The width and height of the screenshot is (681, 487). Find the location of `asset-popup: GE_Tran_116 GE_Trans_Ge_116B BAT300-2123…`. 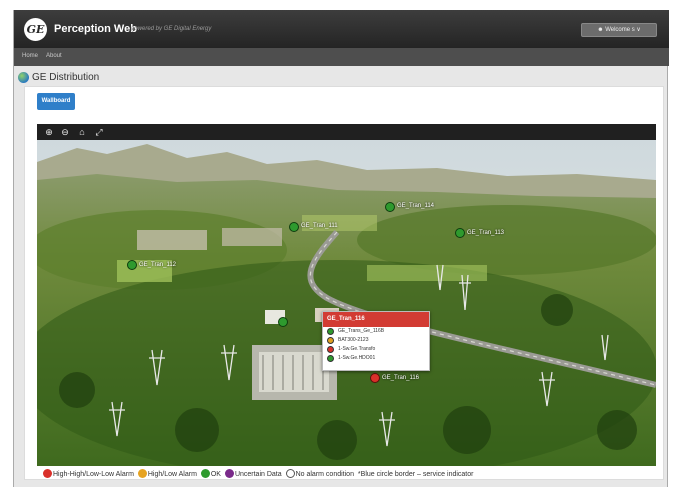

asset-popup: GE_Tran_116 GE_Trans_Ge_116B BAT300-2123… is located at coordinates (376, 341).